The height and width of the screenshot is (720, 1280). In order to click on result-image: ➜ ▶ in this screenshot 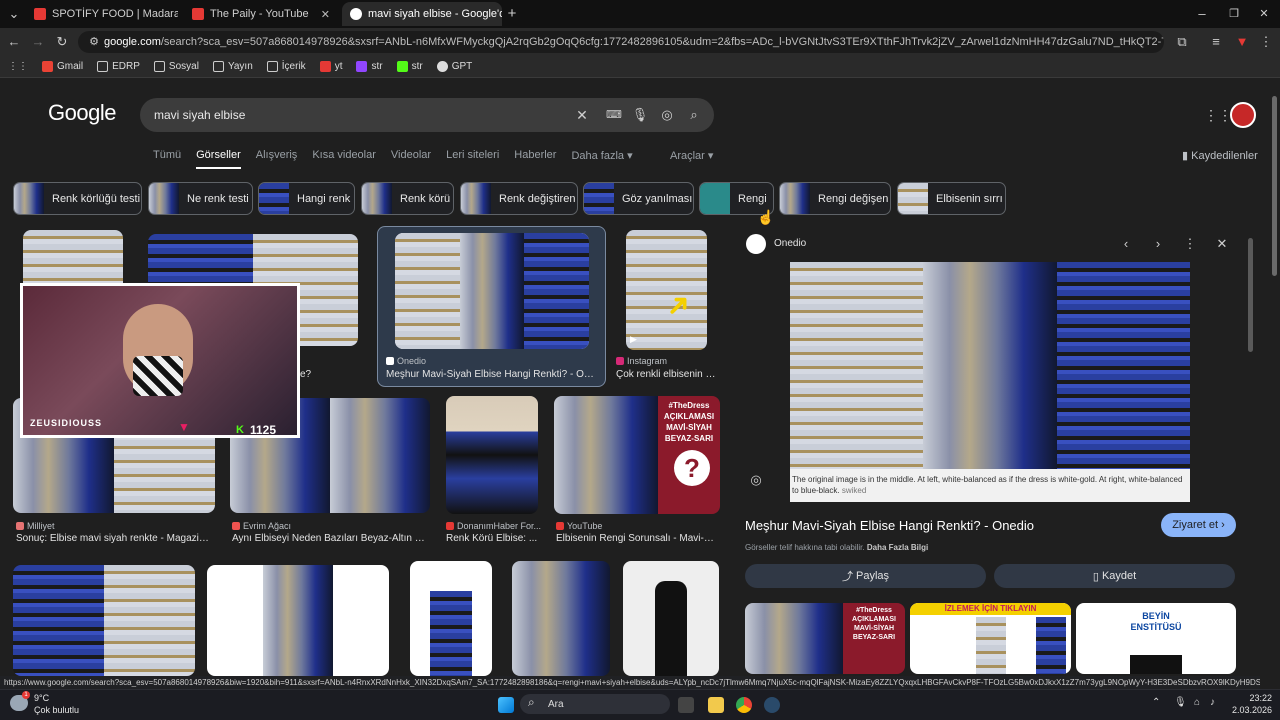, I will do `click(666, 290)`.